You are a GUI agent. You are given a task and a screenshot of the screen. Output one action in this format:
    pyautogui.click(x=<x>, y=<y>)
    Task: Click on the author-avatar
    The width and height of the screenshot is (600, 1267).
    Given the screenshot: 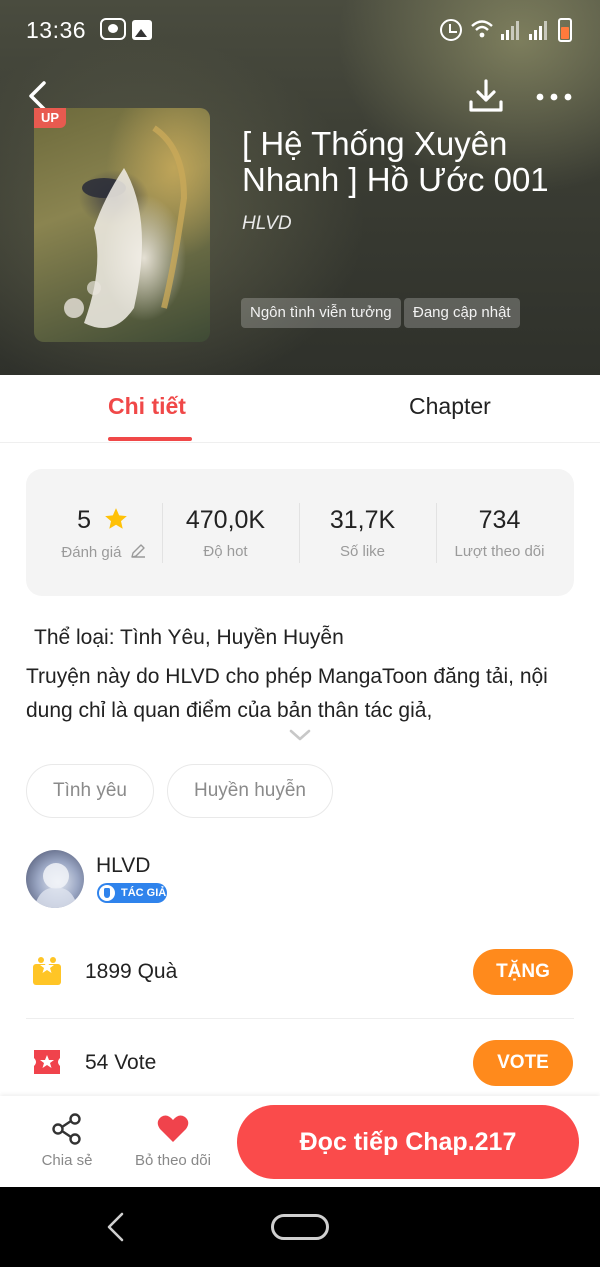 What is the action you would take?
    pyautogui.click(x=55, y=879)
    